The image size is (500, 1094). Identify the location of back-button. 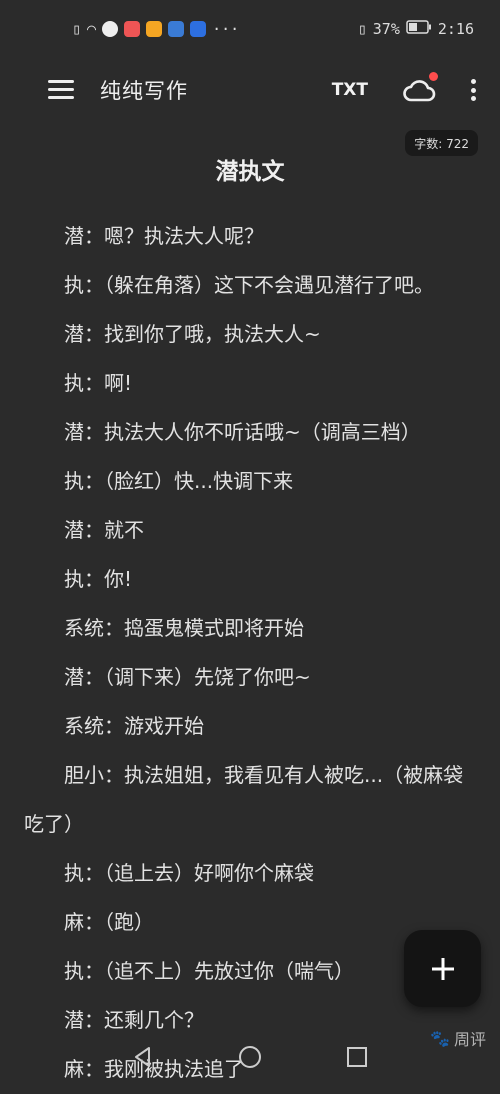
(143, 1057).